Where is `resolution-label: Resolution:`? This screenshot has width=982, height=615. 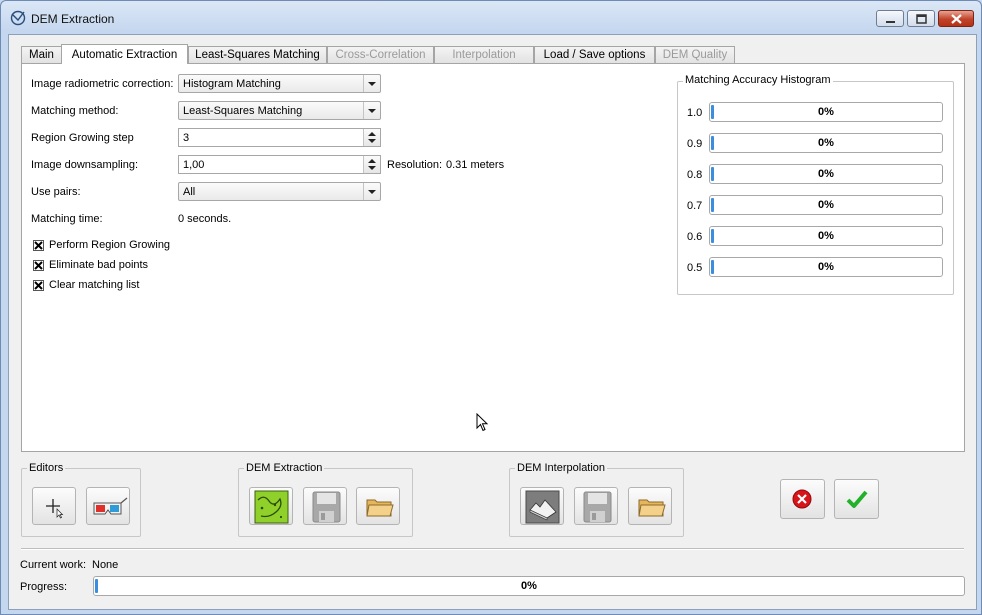
resolution-label: Resolution: is located at coordinates (415, 165).